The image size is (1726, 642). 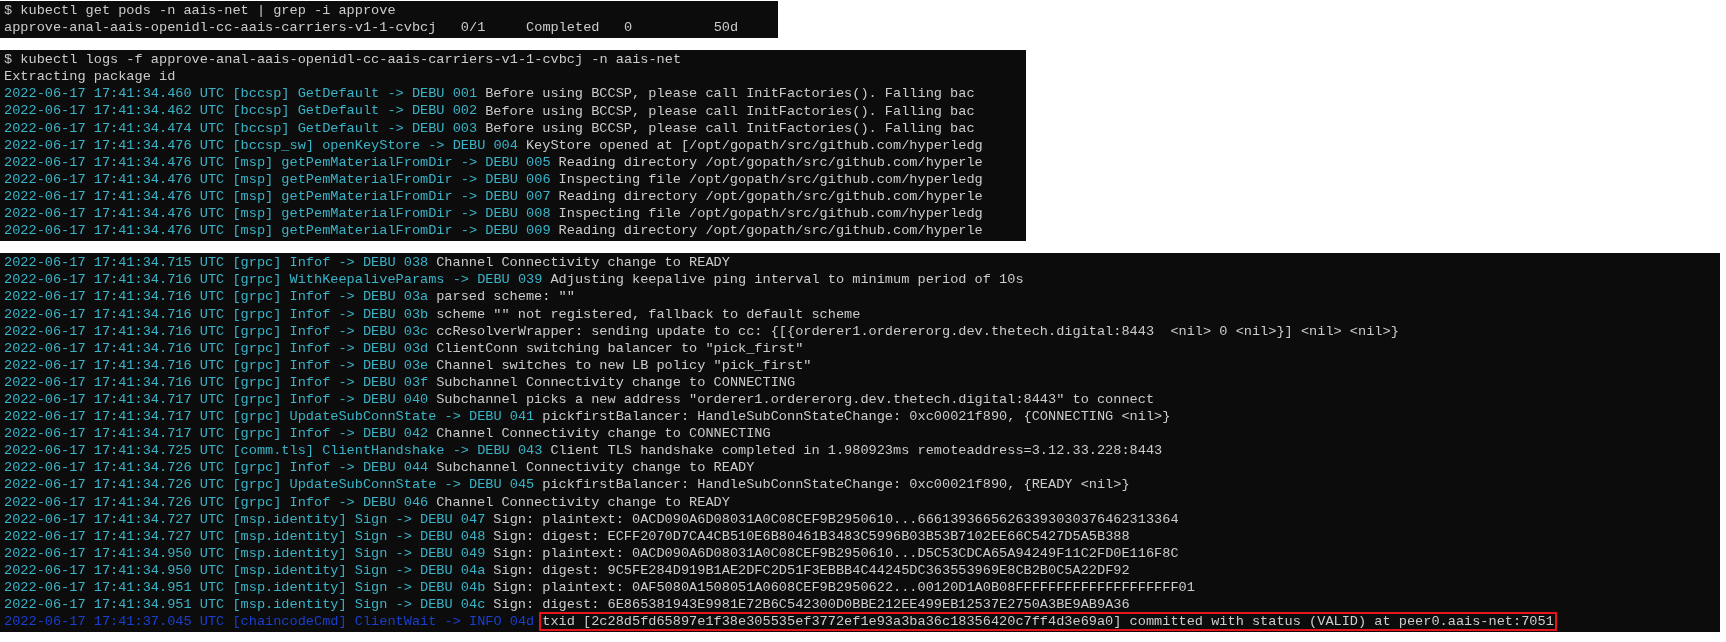 What do you see at coordinates (273, 451) in the screenshot?
I see `log-prefix: 2022-06-17 17:41:34.725 UTC [comm.tls] ClientHandshake -> DEBU 043` at bounding box center [273, 451].